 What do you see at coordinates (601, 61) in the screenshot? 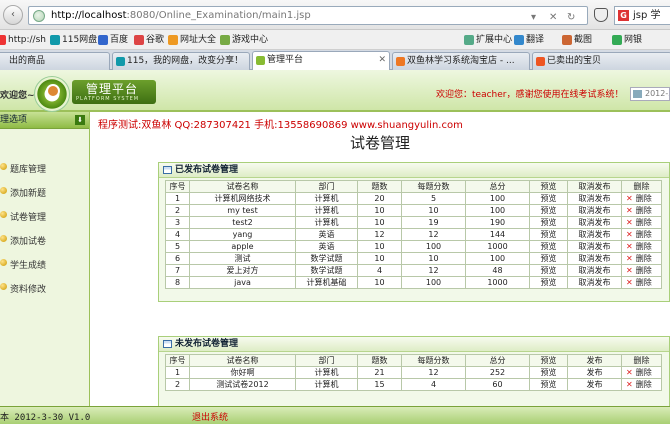
I see `tab-sold-baby: 已卖出的宝贝` at bounding box center [601, 61].